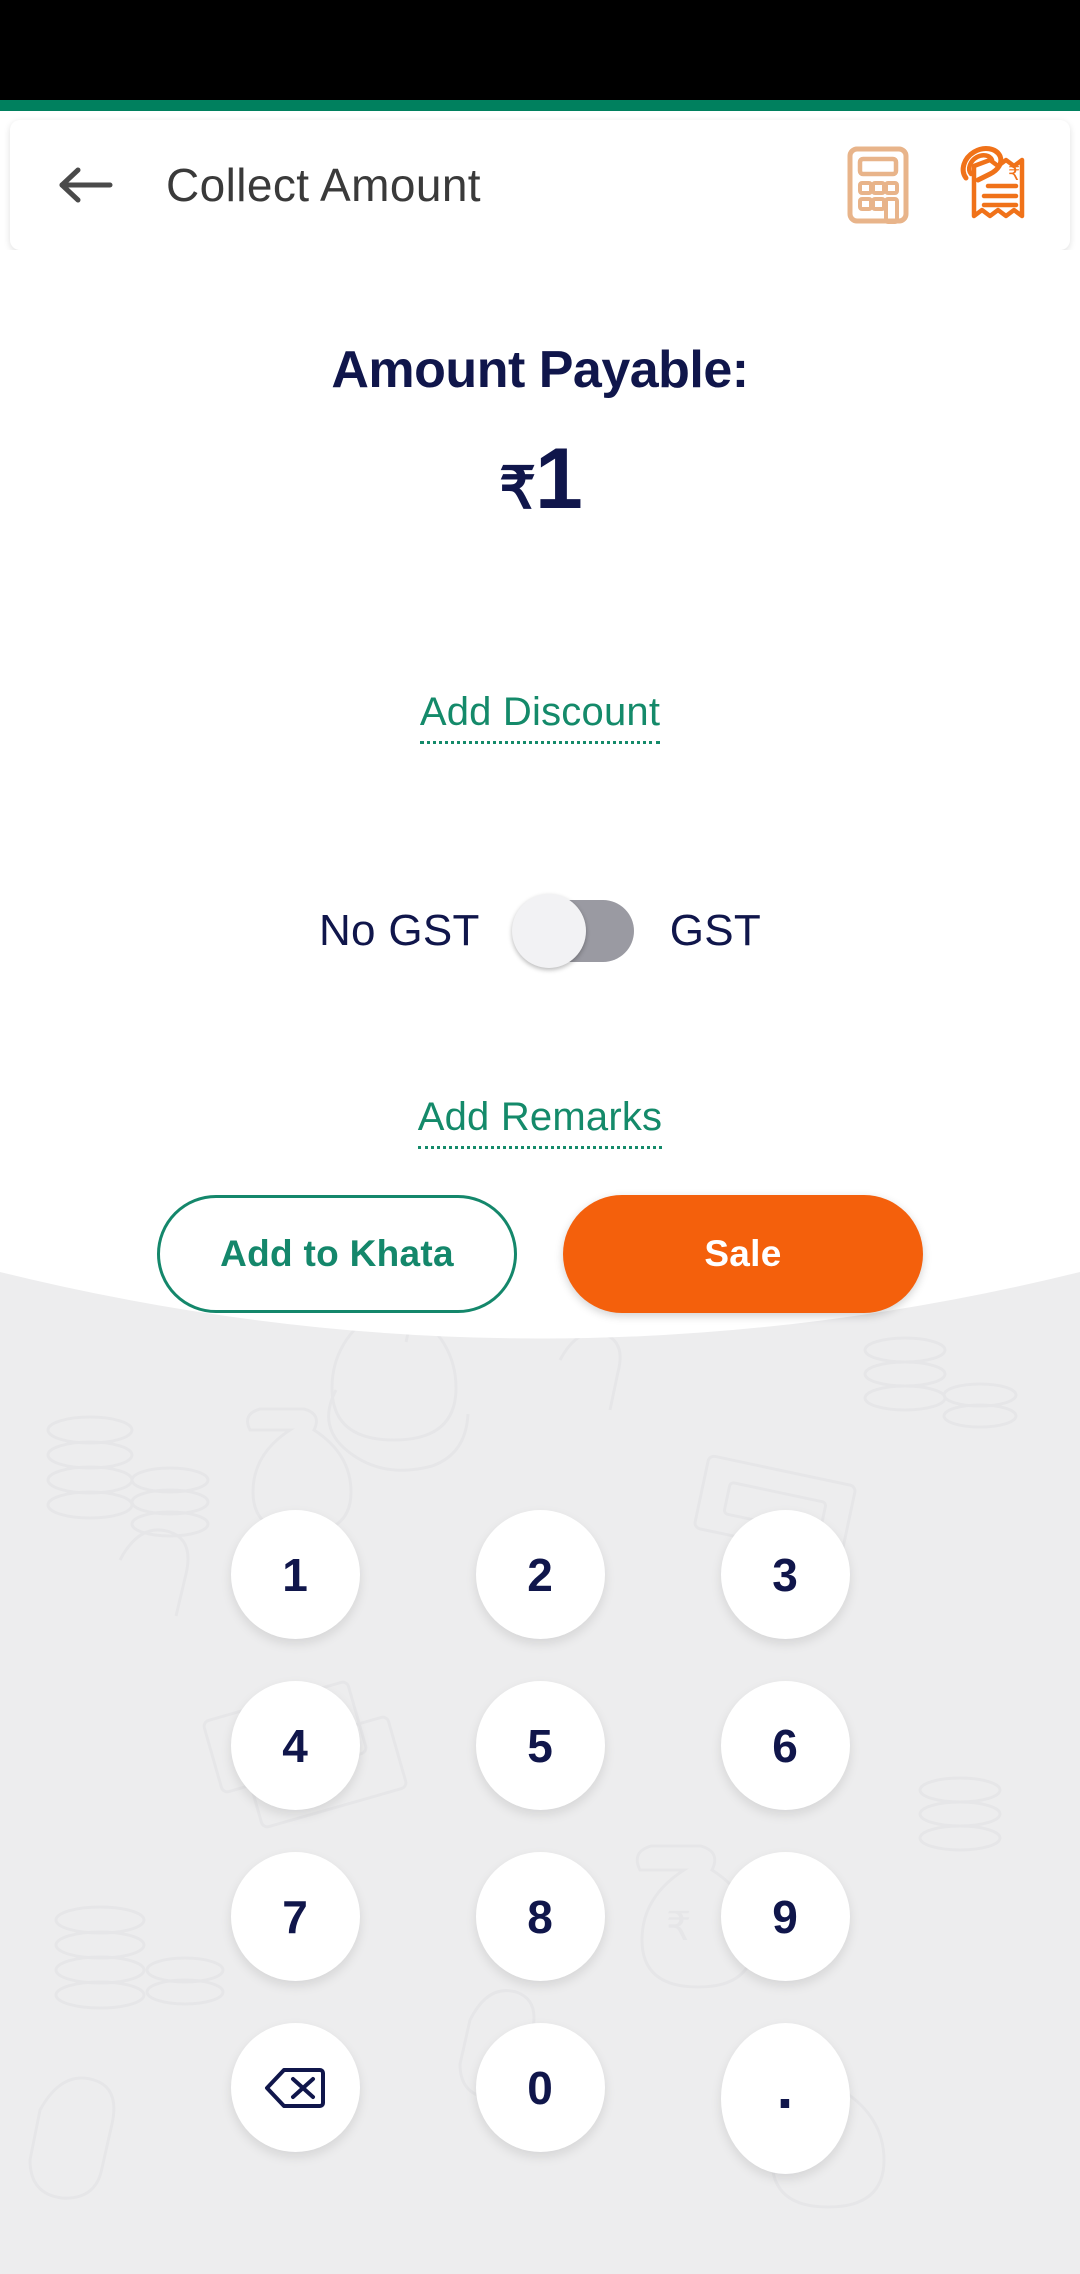  What do you see at coordinates (540, 370) in the screenshot?
I see `amount-payable-label: Amount Payable:` at bounding box center [540, 370].